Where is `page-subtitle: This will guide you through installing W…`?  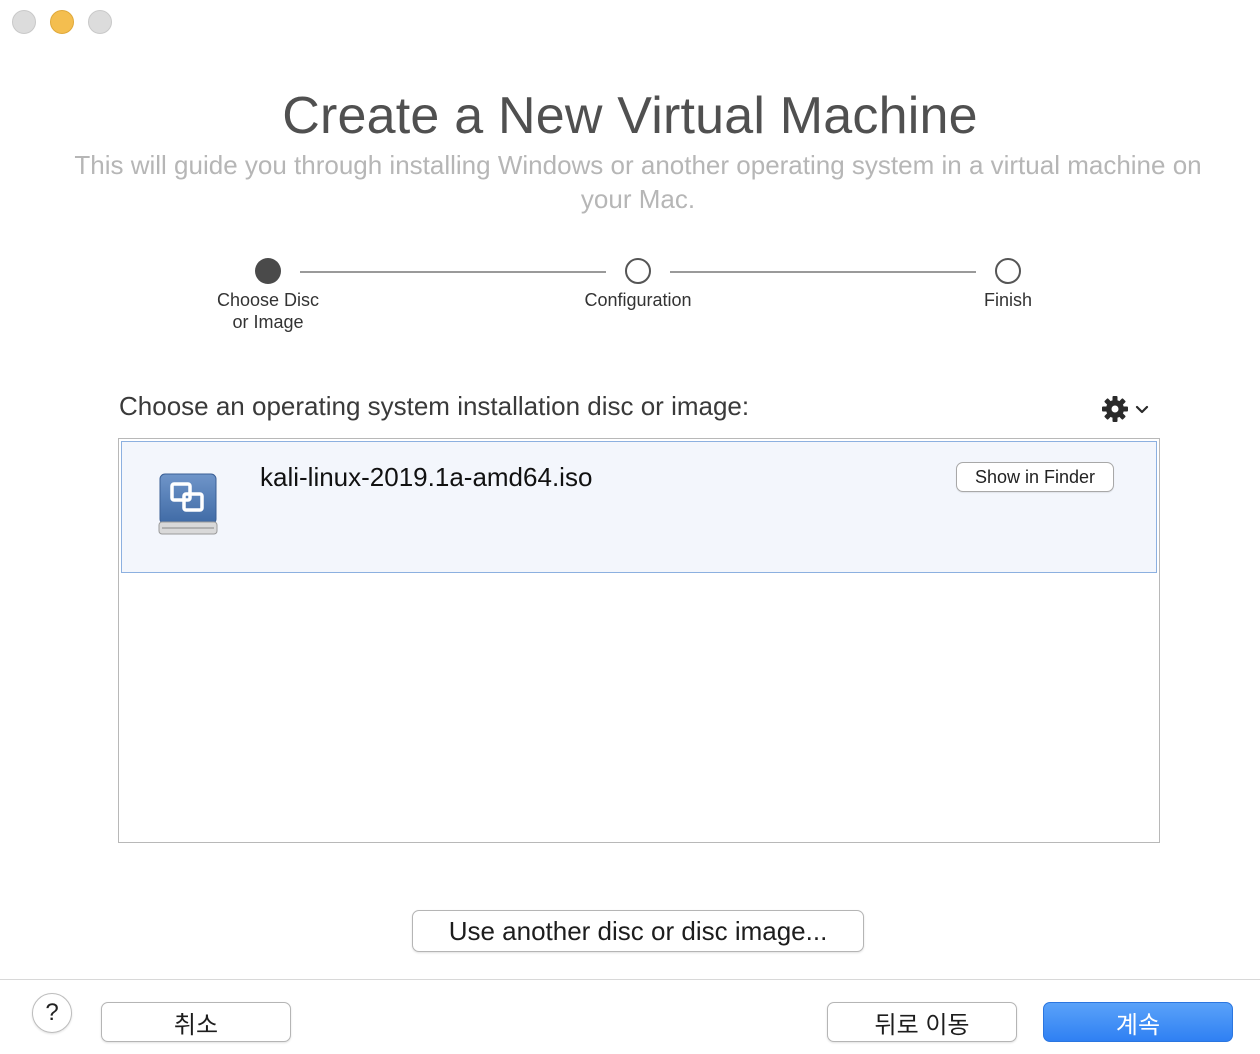
page-subtitle: This will guide you through installing W… is located at coordinates (638, 182).